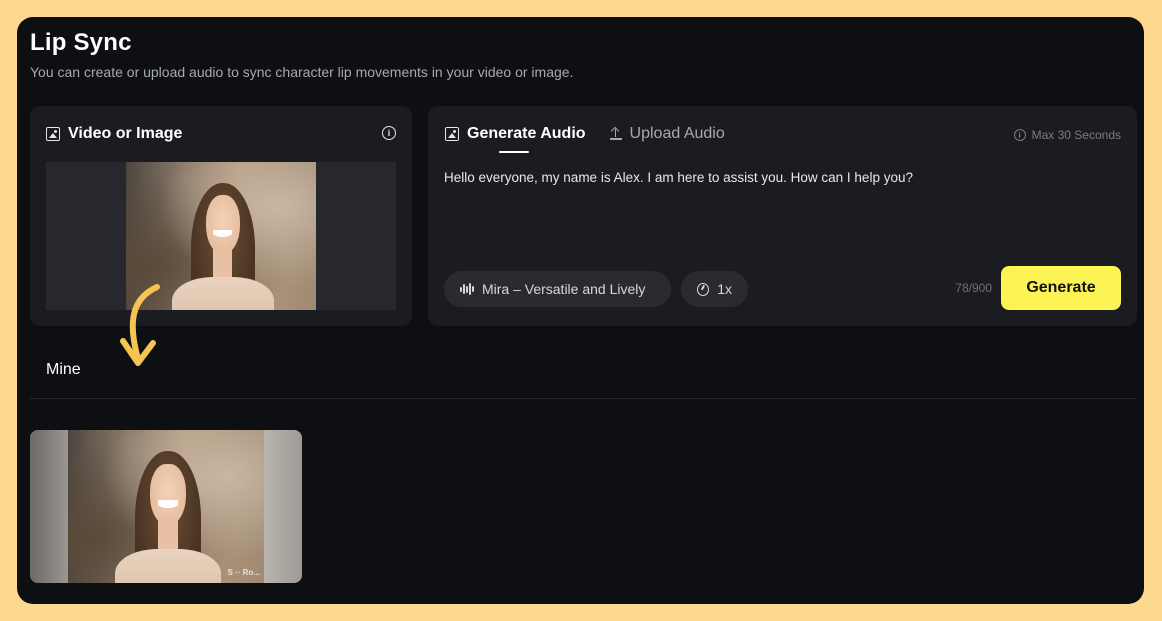 The width and height of the screenshot is (1162, 621). What do you see at coordinates (615, 134) in the screenshot?
I see `upload-icon` at bounding box center [615, 134].